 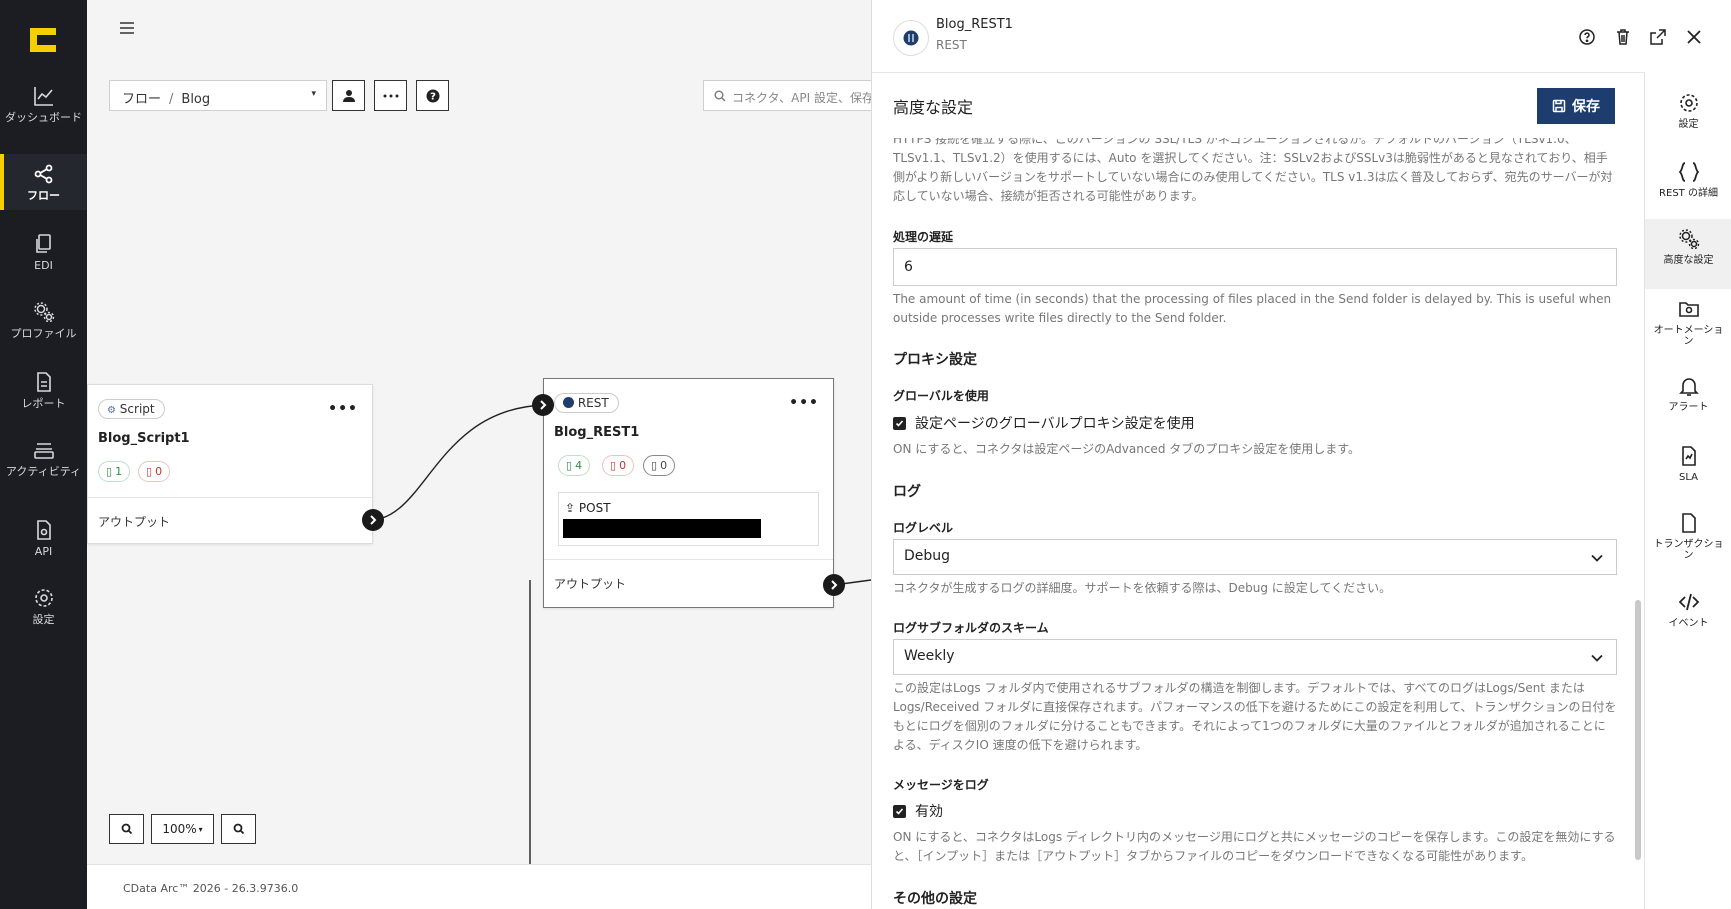 I want to click on log-level-label: ログレベル, so click(x=923, y=528).